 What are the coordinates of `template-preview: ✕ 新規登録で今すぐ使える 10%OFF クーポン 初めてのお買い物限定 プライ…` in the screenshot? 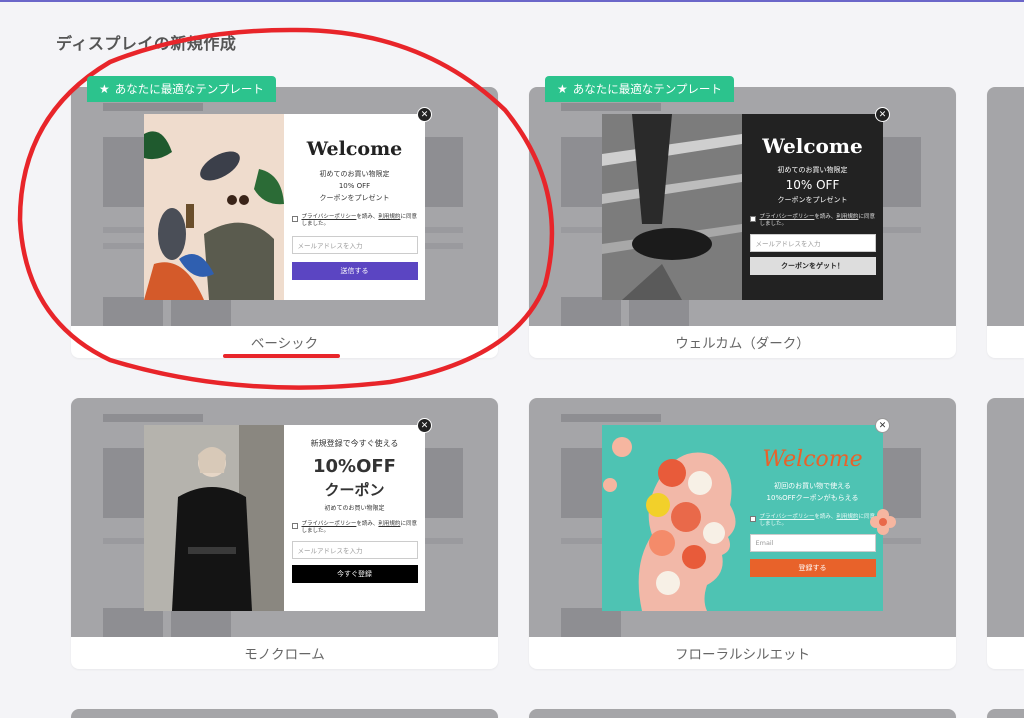 It's located at (284, 517).